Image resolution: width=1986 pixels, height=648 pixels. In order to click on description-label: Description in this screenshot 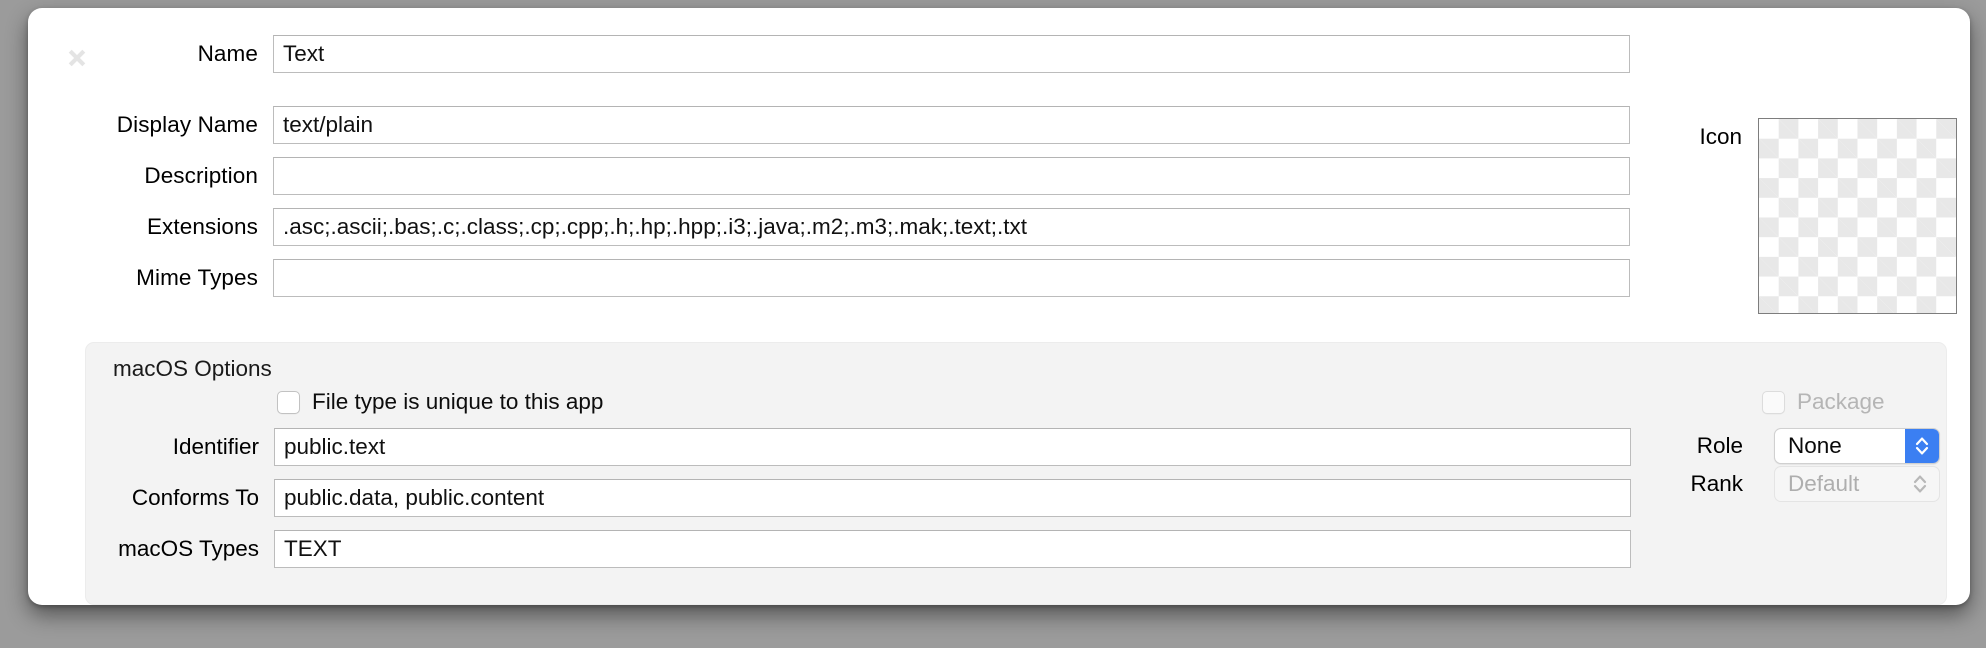, I will do `click(201, 175)`.